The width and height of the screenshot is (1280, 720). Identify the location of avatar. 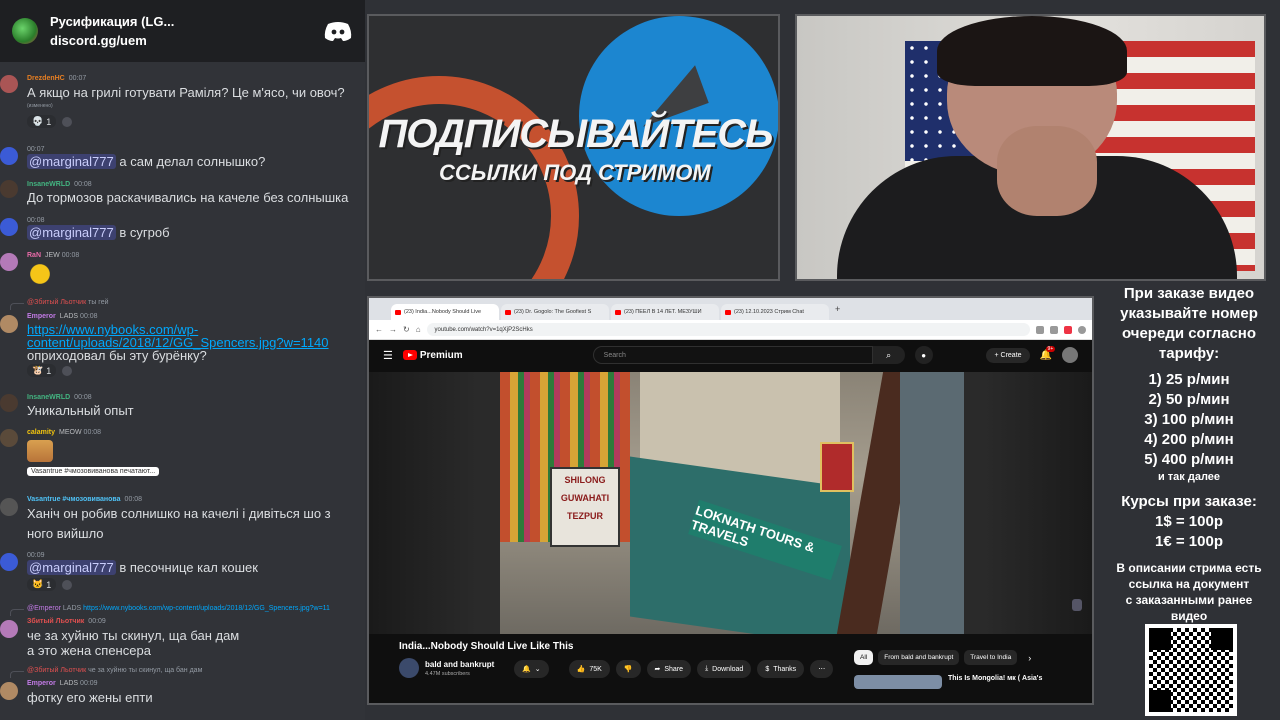
(9, 324).